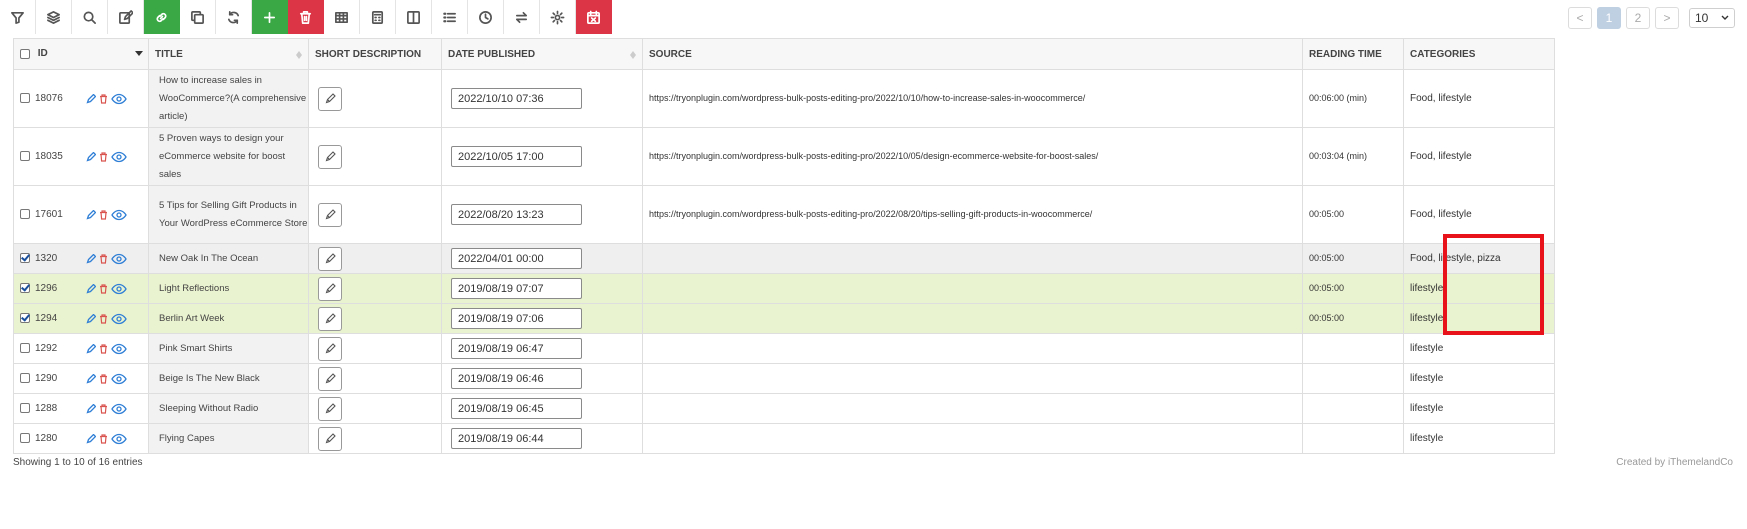  Describe the element at coordinates (414, 17) in the screenshot. I see `columns-button` at that location.